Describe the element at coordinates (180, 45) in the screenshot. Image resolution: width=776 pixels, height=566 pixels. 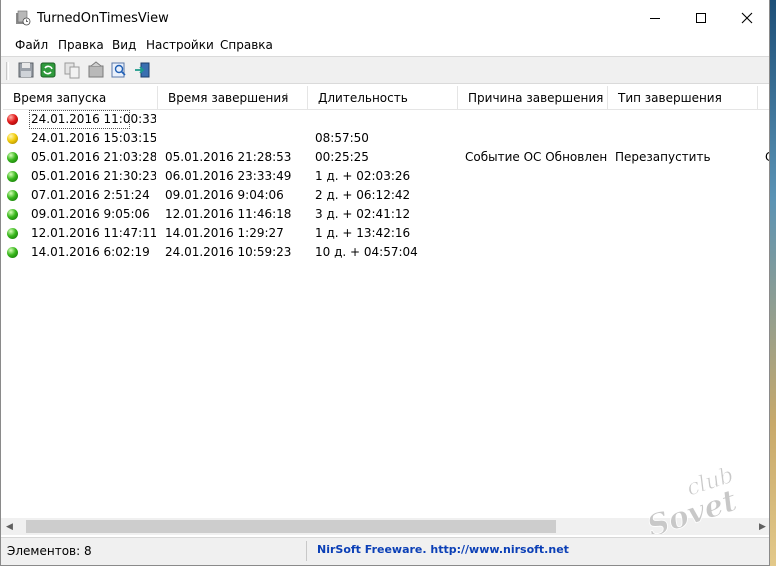
I see `menu-settings: Настройки` at that location.